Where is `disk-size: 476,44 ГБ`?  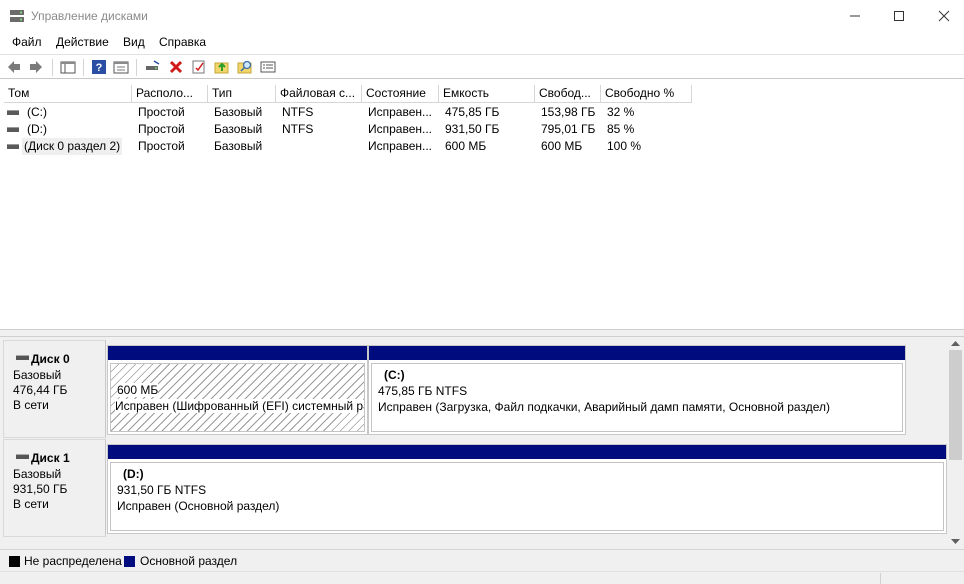
disk-size: 476,44 ГБ is located at coordinates (40, 390).